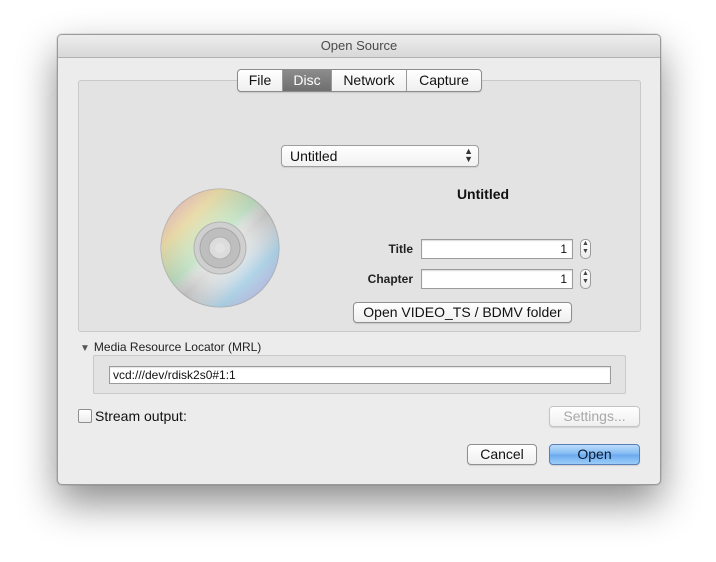 This screenshot has height=562, width=716. What do you see at coordinates (462, 312) in the screenshot?
I see `open-folder-button: Open VIDEO_TS / BDMV folder` at bounding box center [462, 312].